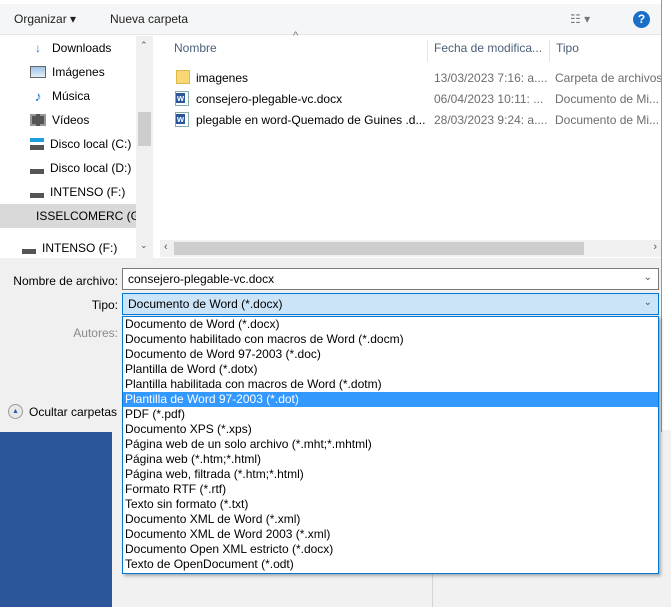 The height and width of the screenshot is (607, 671). I want to click on filename-label: Nombre de archivo:, so click(65, 281).